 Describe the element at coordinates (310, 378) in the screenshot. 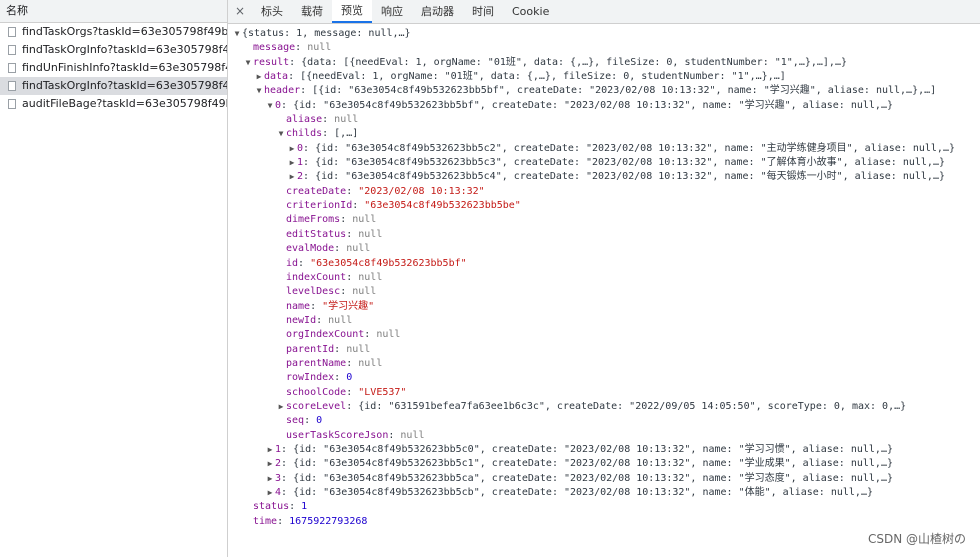

I see `json-key: rowIndex` at that location.